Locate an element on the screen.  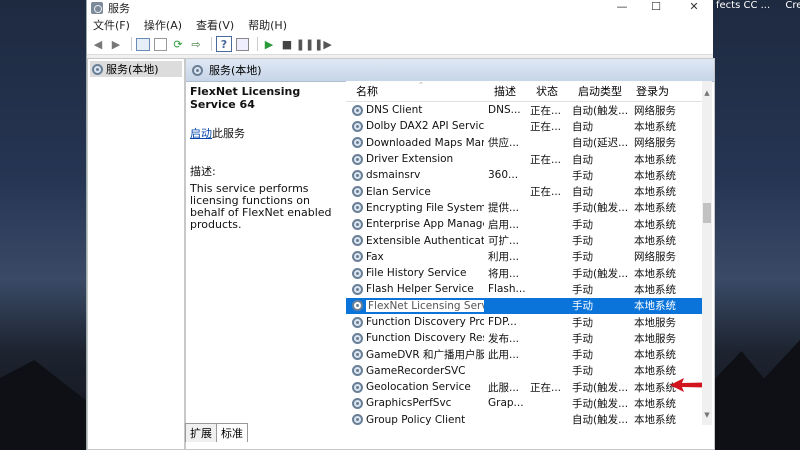
close-icon: ✕ is located at coordinates (694, 8).